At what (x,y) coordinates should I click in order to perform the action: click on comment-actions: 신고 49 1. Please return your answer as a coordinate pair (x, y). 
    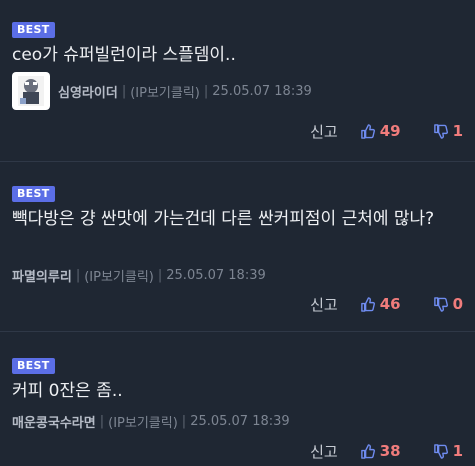
    Looking at the image, I should click on (386, 131).